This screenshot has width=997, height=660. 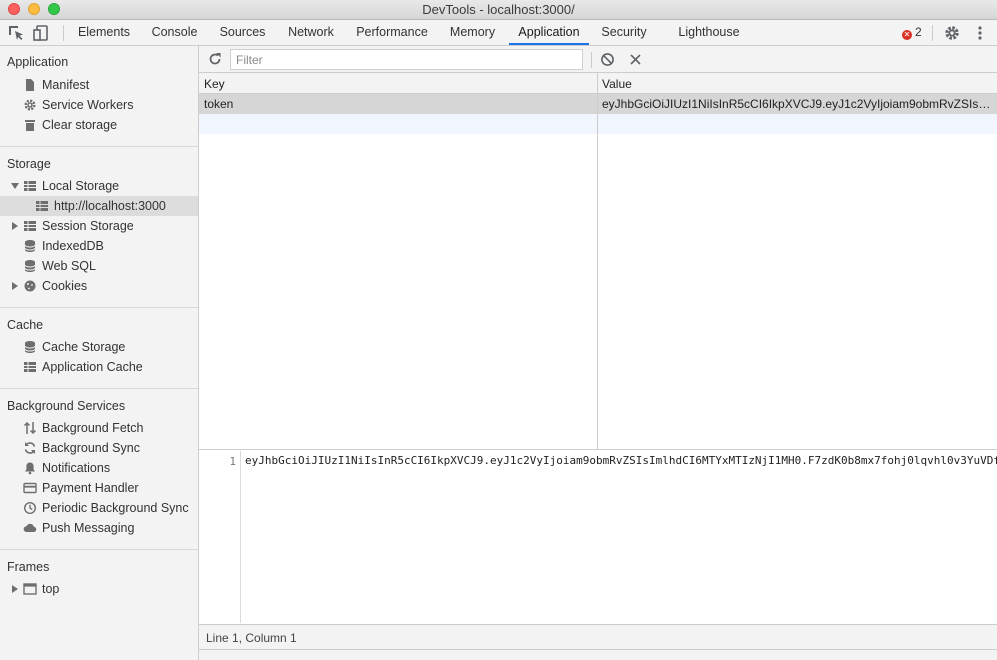 What do you see at coordinates (607, 59) in the screenshot?
I see `clear-all-icon` at bounding box center [607, 59].